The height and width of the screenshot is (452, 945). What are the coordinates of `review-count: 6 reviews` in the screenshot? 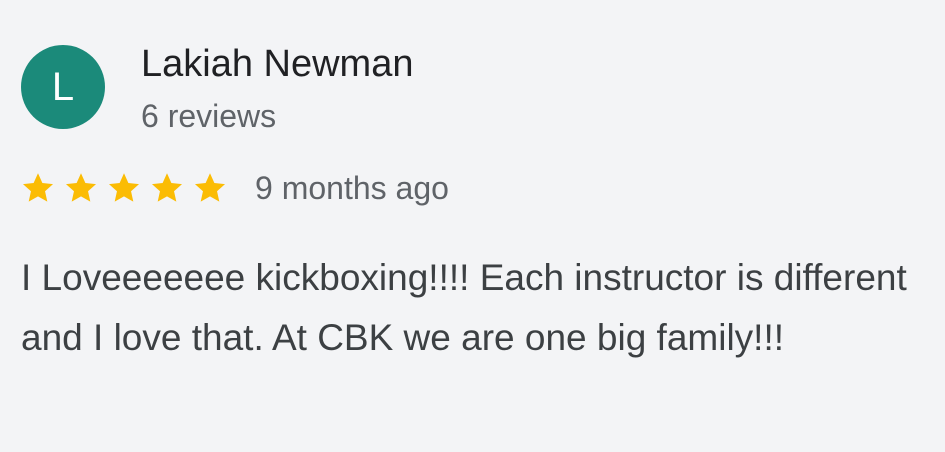 It's located at (208, 116).